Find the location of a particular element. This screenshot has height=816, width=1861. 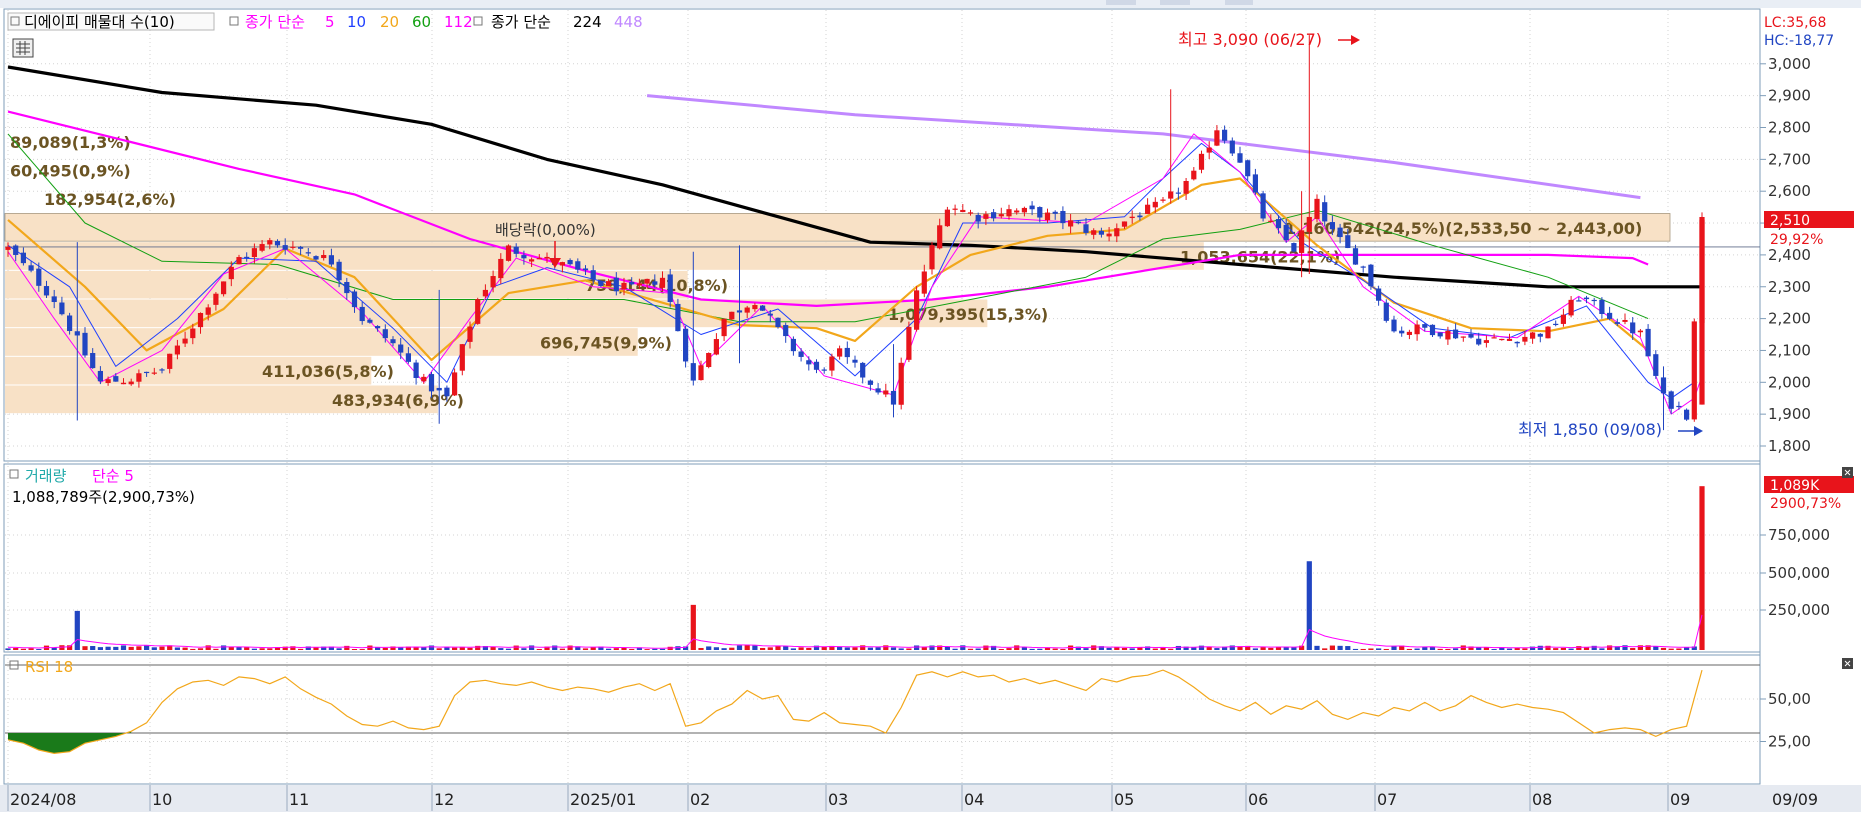

price-tick-label: 1,800 is located at coordinates (1789, 446).